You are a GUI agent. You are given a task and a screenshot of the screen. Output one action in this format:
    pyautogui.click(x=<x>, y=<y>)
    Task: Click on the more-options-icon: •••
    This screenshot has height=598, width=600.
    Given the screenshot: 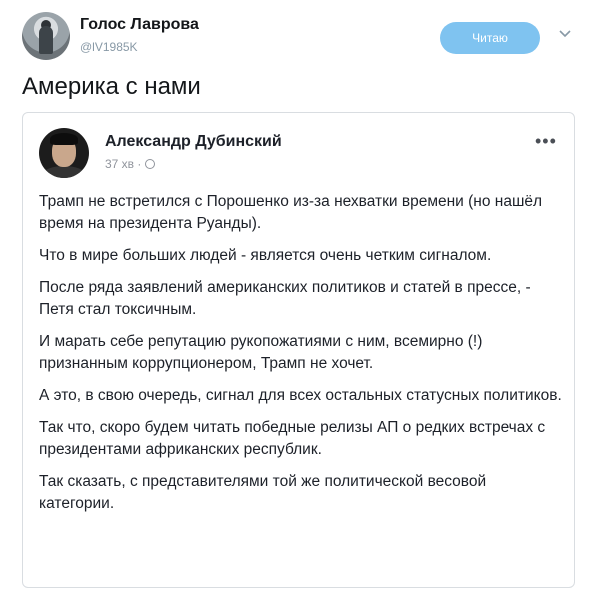 What is the action you would take?
    pyautogui.click(x=546, y=141)
    